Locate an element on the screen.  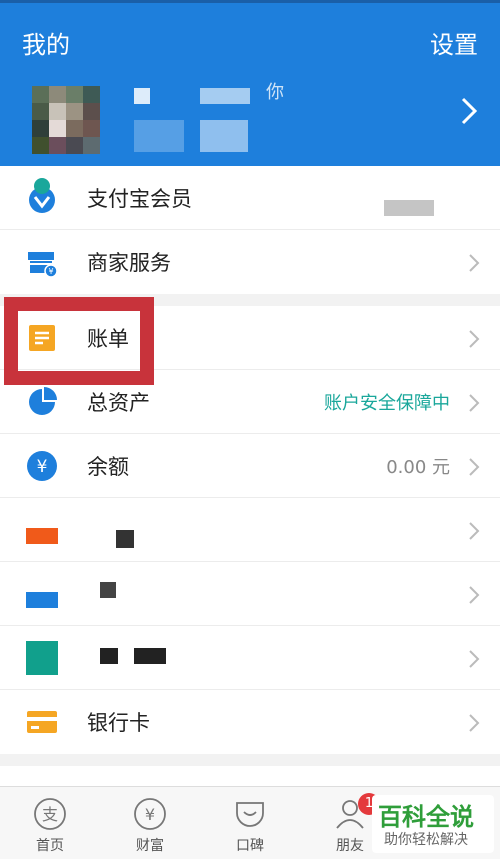
menu-item-bill: 账单 is located at coordinates (250, 338).